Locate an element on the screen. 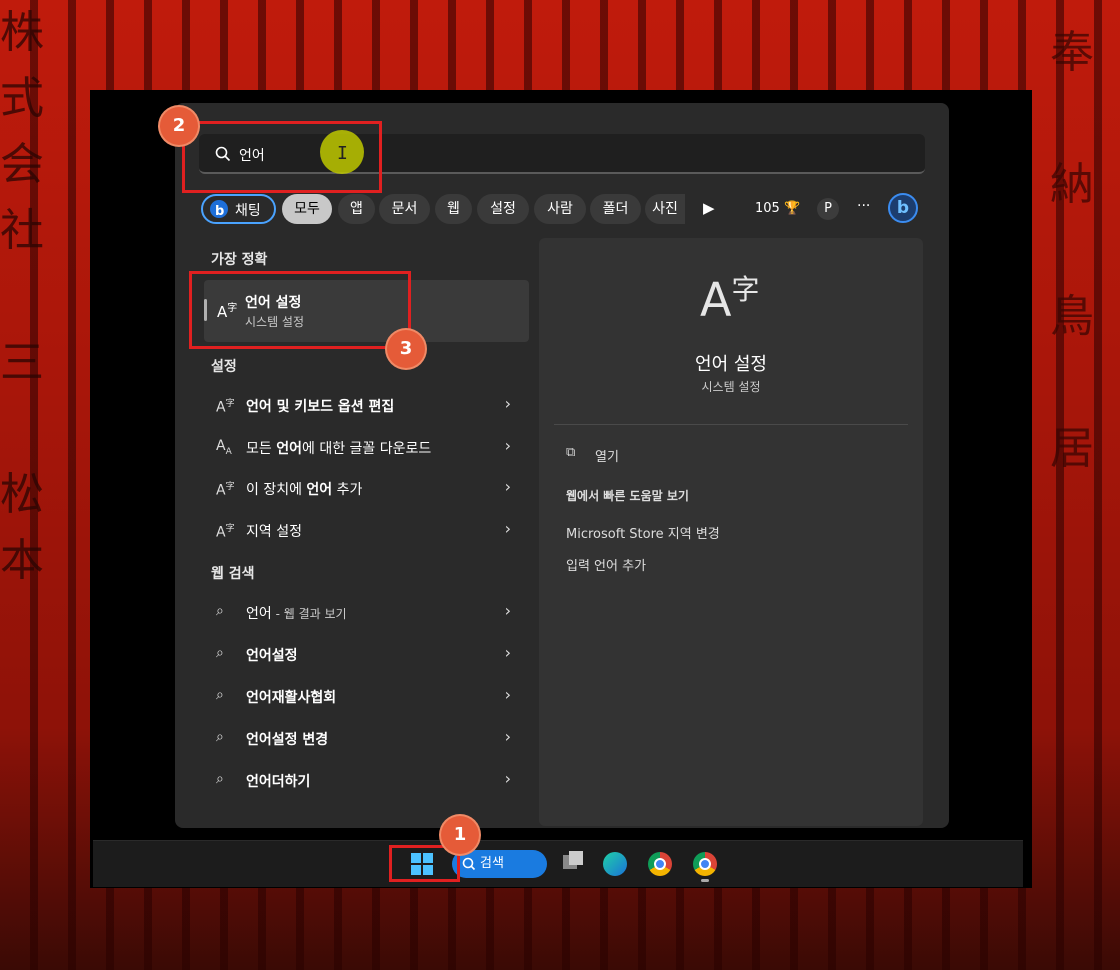  filter-photos: 사진 is located at coordinates (665, 209).